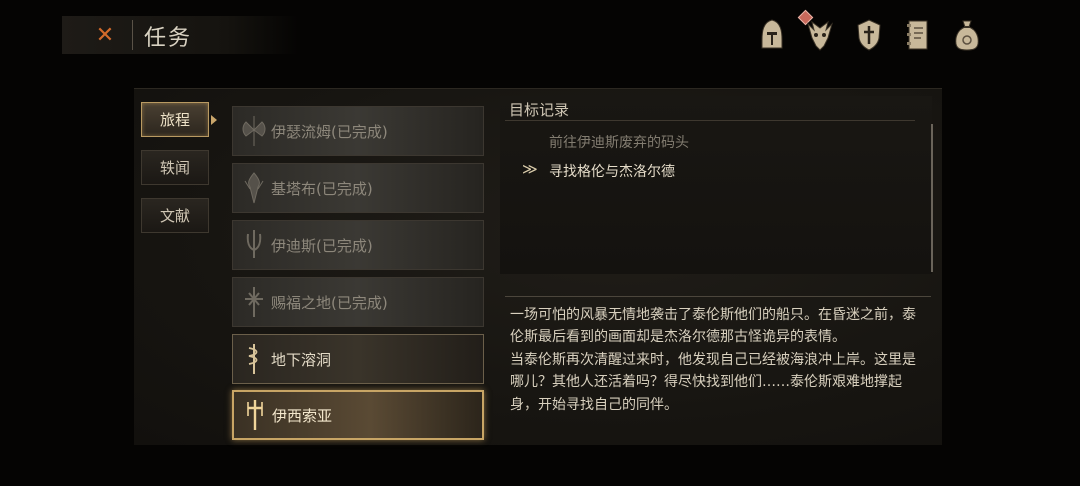 The image size is (1080, 486). I want to click on quest-label: 赐福之地(已完成), so click(329, 302).